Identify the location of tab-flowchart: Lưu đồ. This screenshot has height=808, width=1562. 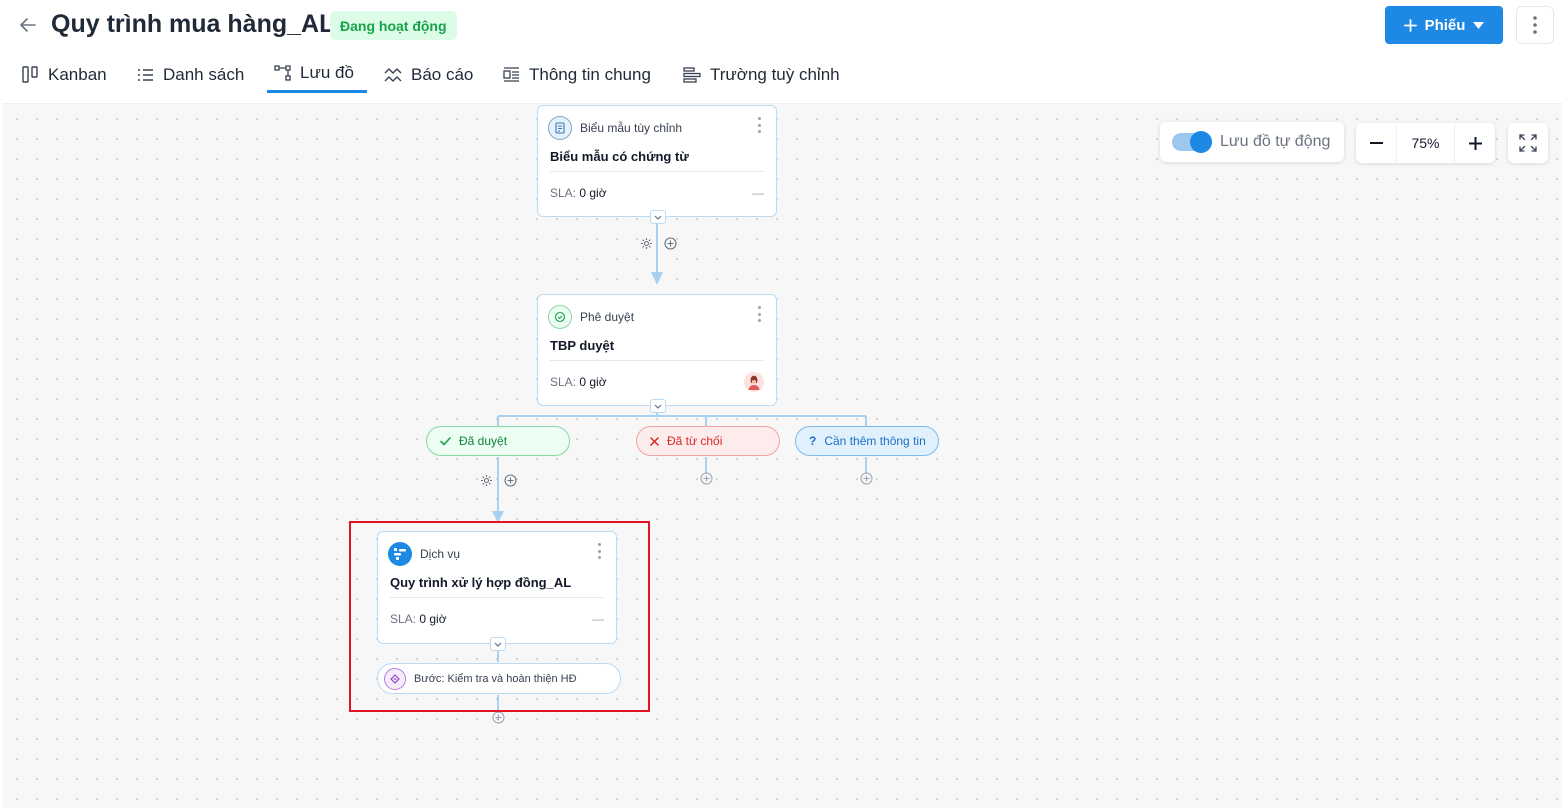
(317, 74).